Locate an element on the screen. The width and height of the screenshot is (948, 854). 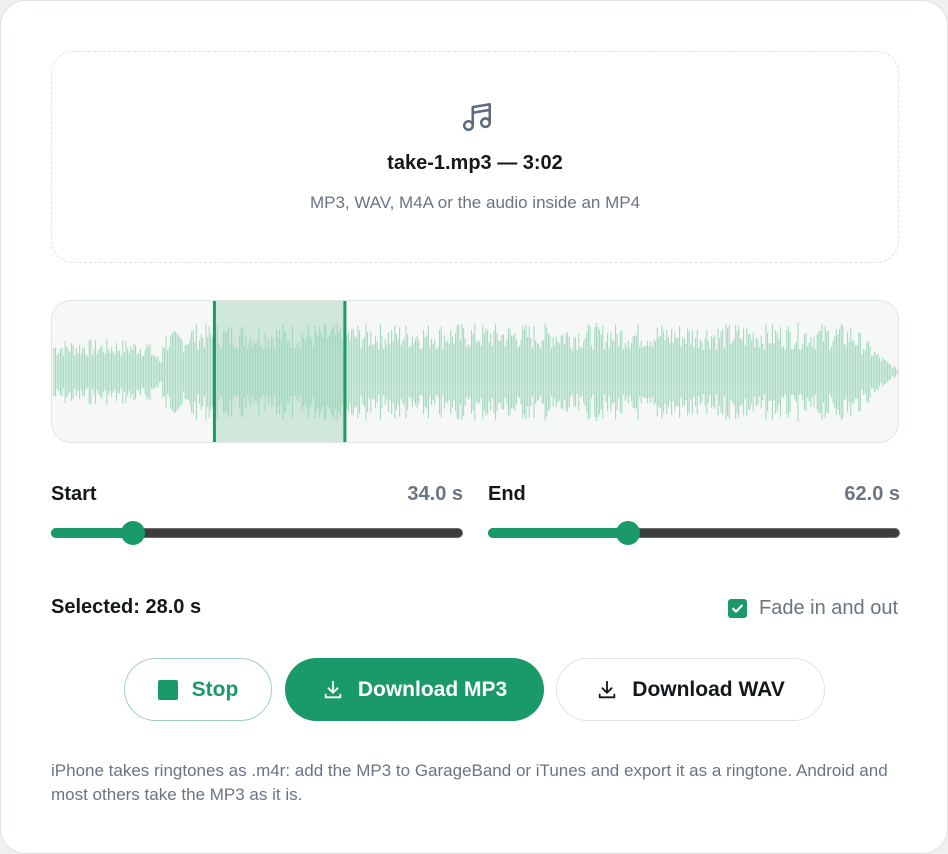
start-slider is located at coordinates (257, 533).